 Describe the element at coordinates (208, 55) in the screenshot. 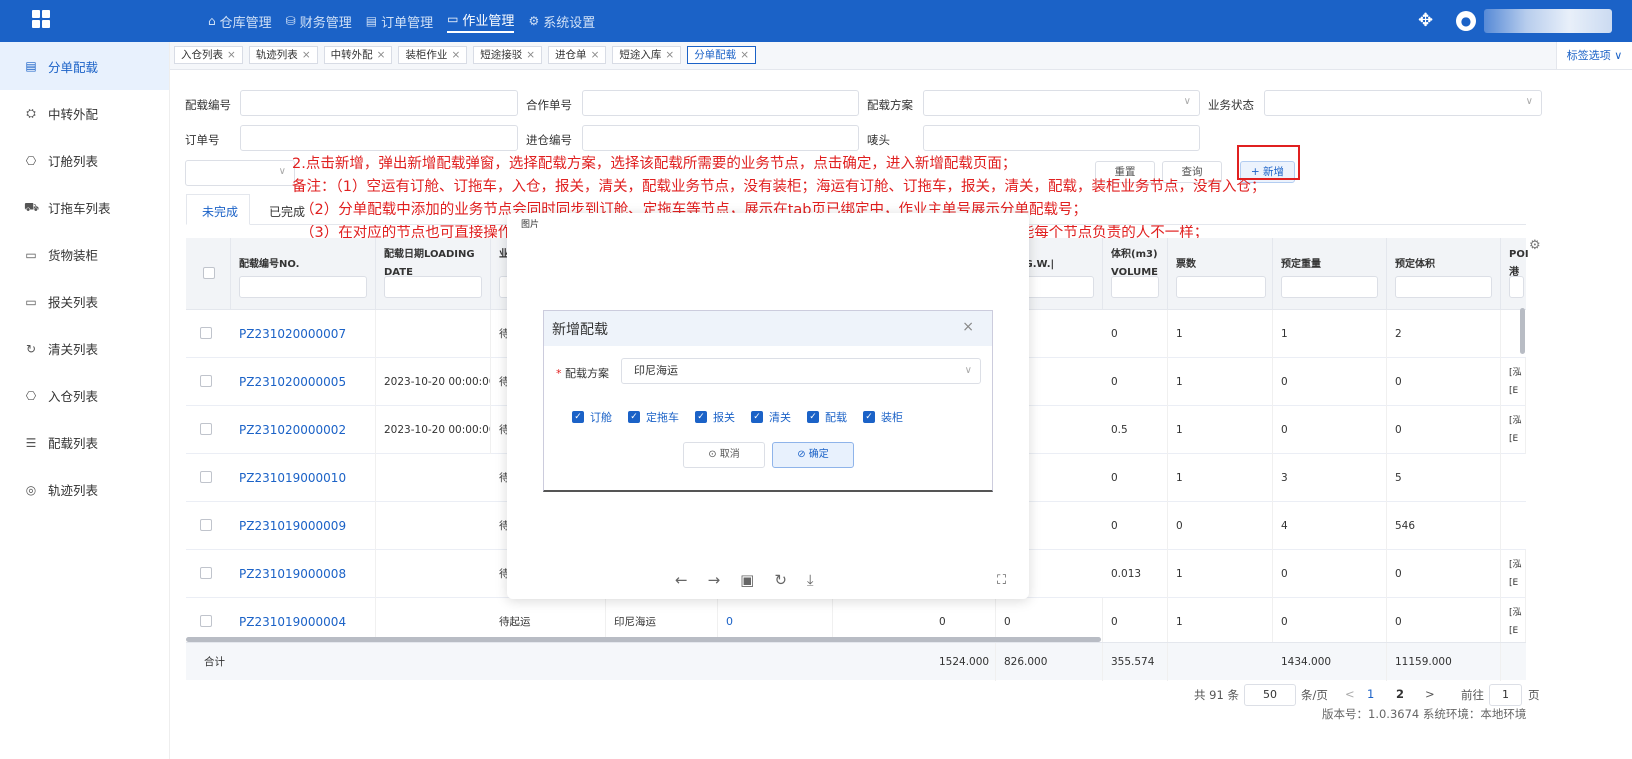

I see `tab-warehouse-list: 入仓列表 ×` at that location.